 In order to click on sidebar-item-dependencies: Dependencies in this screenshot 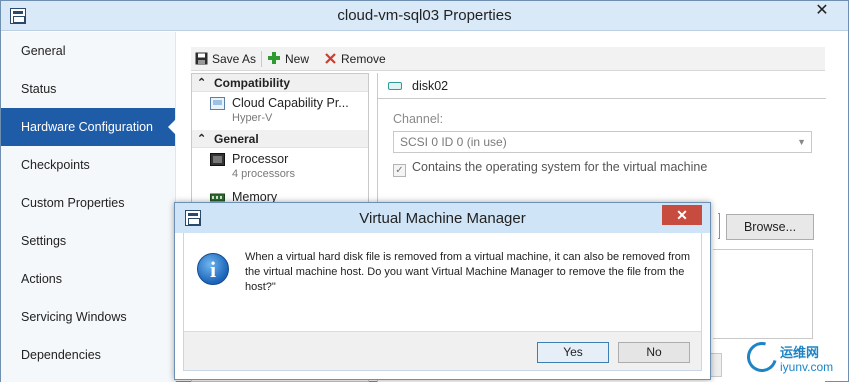, I will do `click(88, 355)`.